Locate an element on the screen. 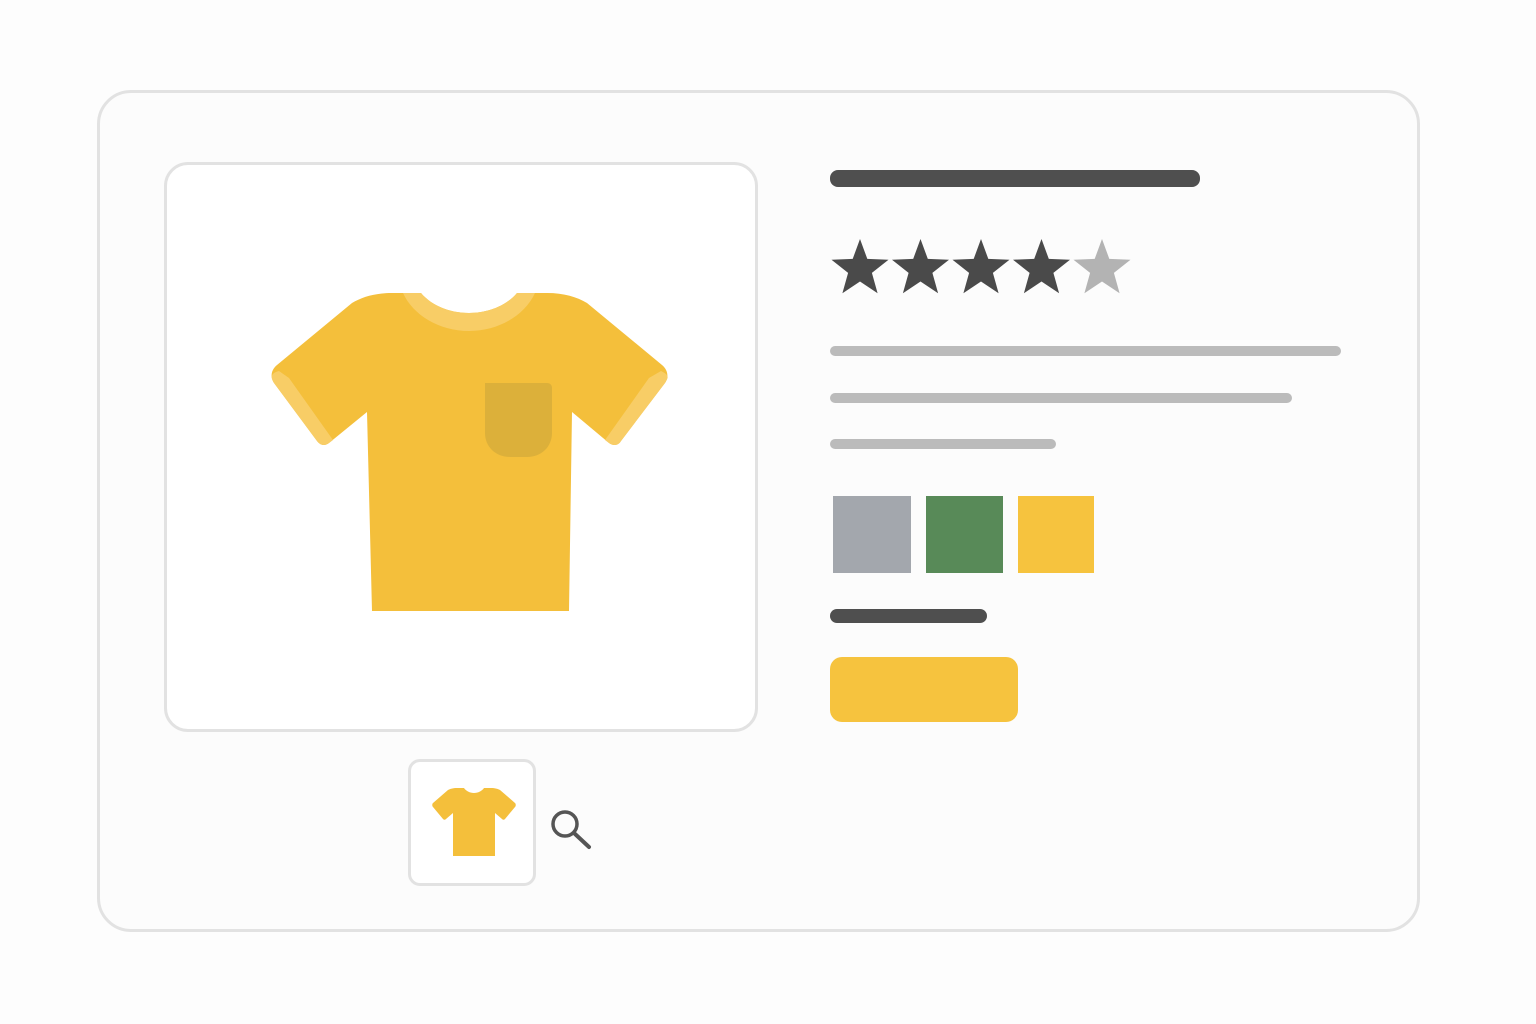 The image size is (1536, 1024). star-rating is located at coordinates (984, 267).